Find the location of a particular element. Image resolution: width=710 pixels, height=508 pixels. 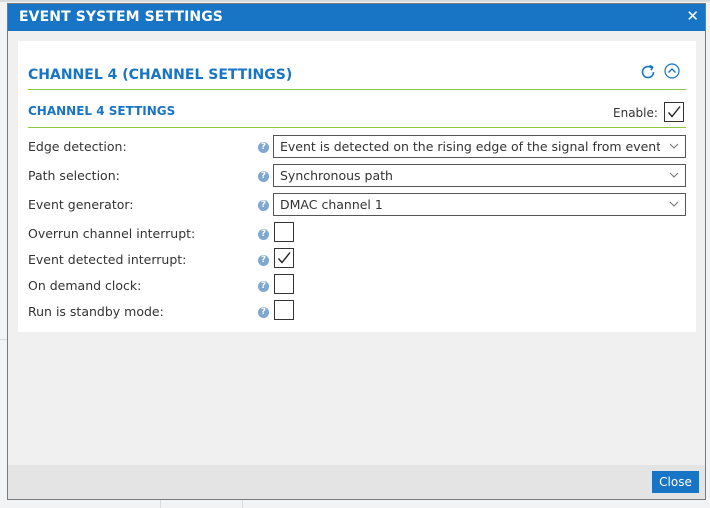

enable-label: Enable: is located at coordinates (635, 113).